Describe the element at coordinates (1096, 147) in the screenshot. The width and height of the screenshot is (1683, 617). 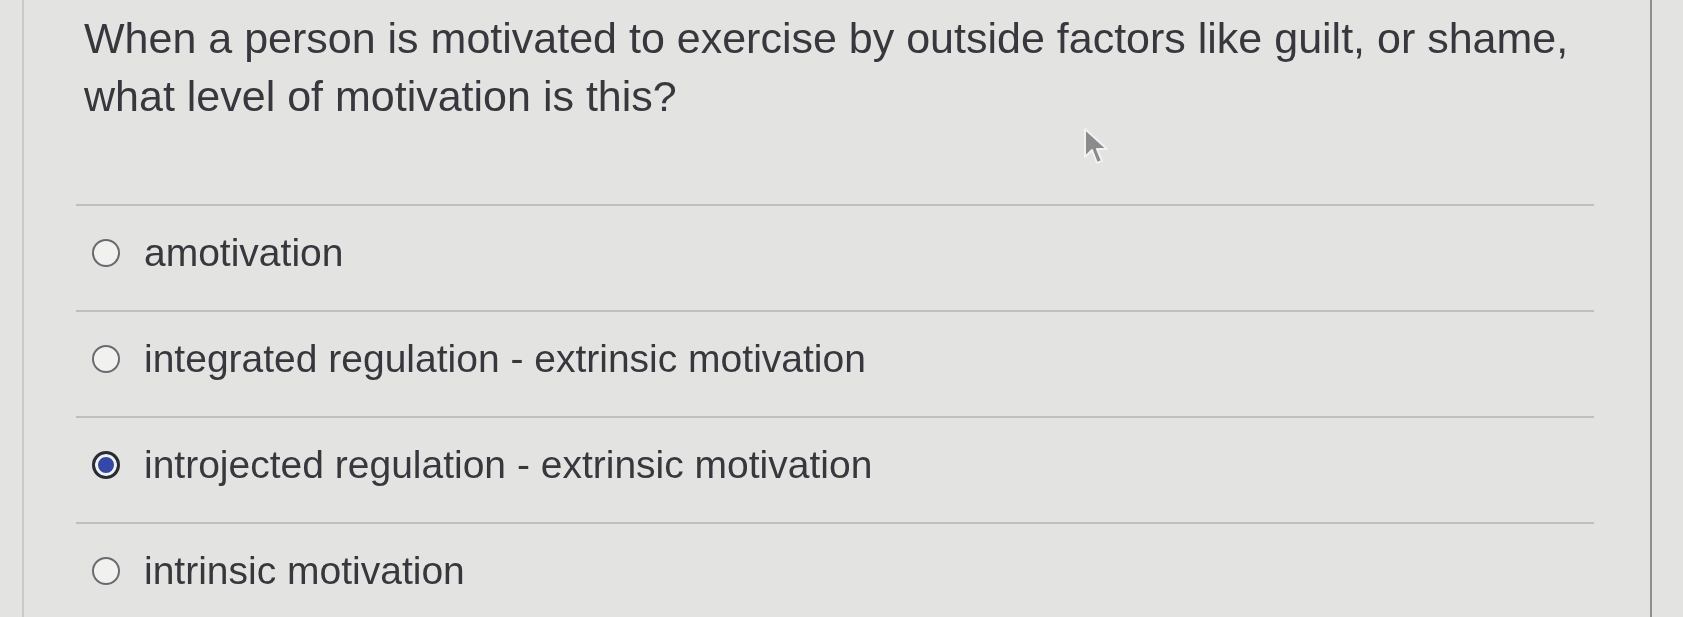
I see `mouse-pointer-icon` at that location.